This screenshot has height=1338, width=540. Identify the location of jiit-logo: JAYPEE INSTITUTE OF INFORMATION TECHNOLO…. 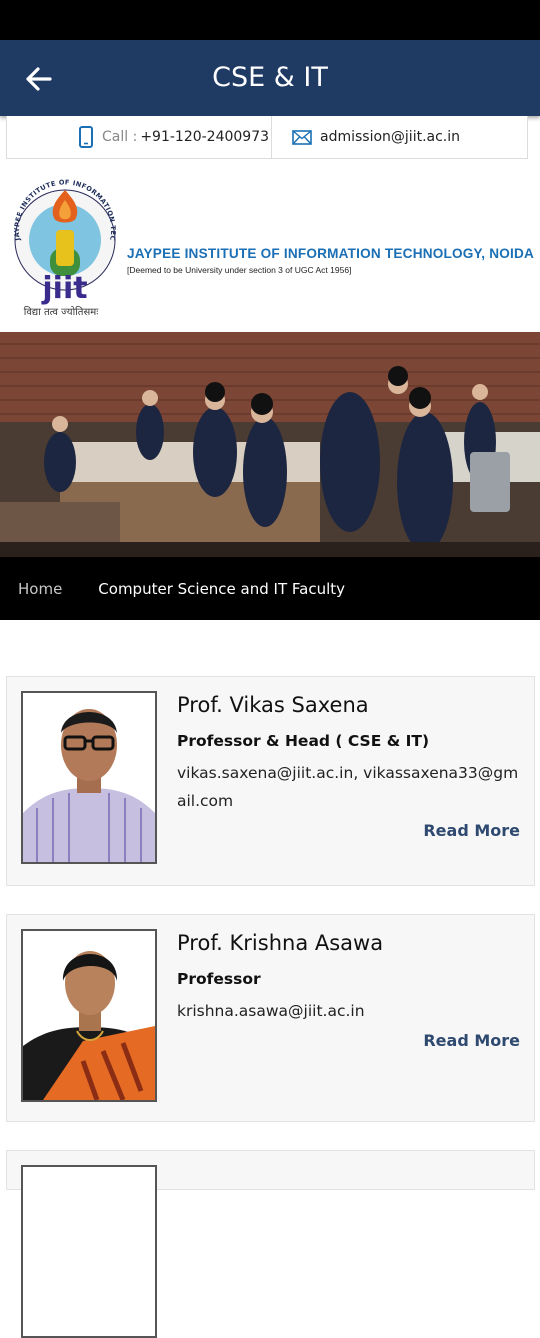
(61, 244).